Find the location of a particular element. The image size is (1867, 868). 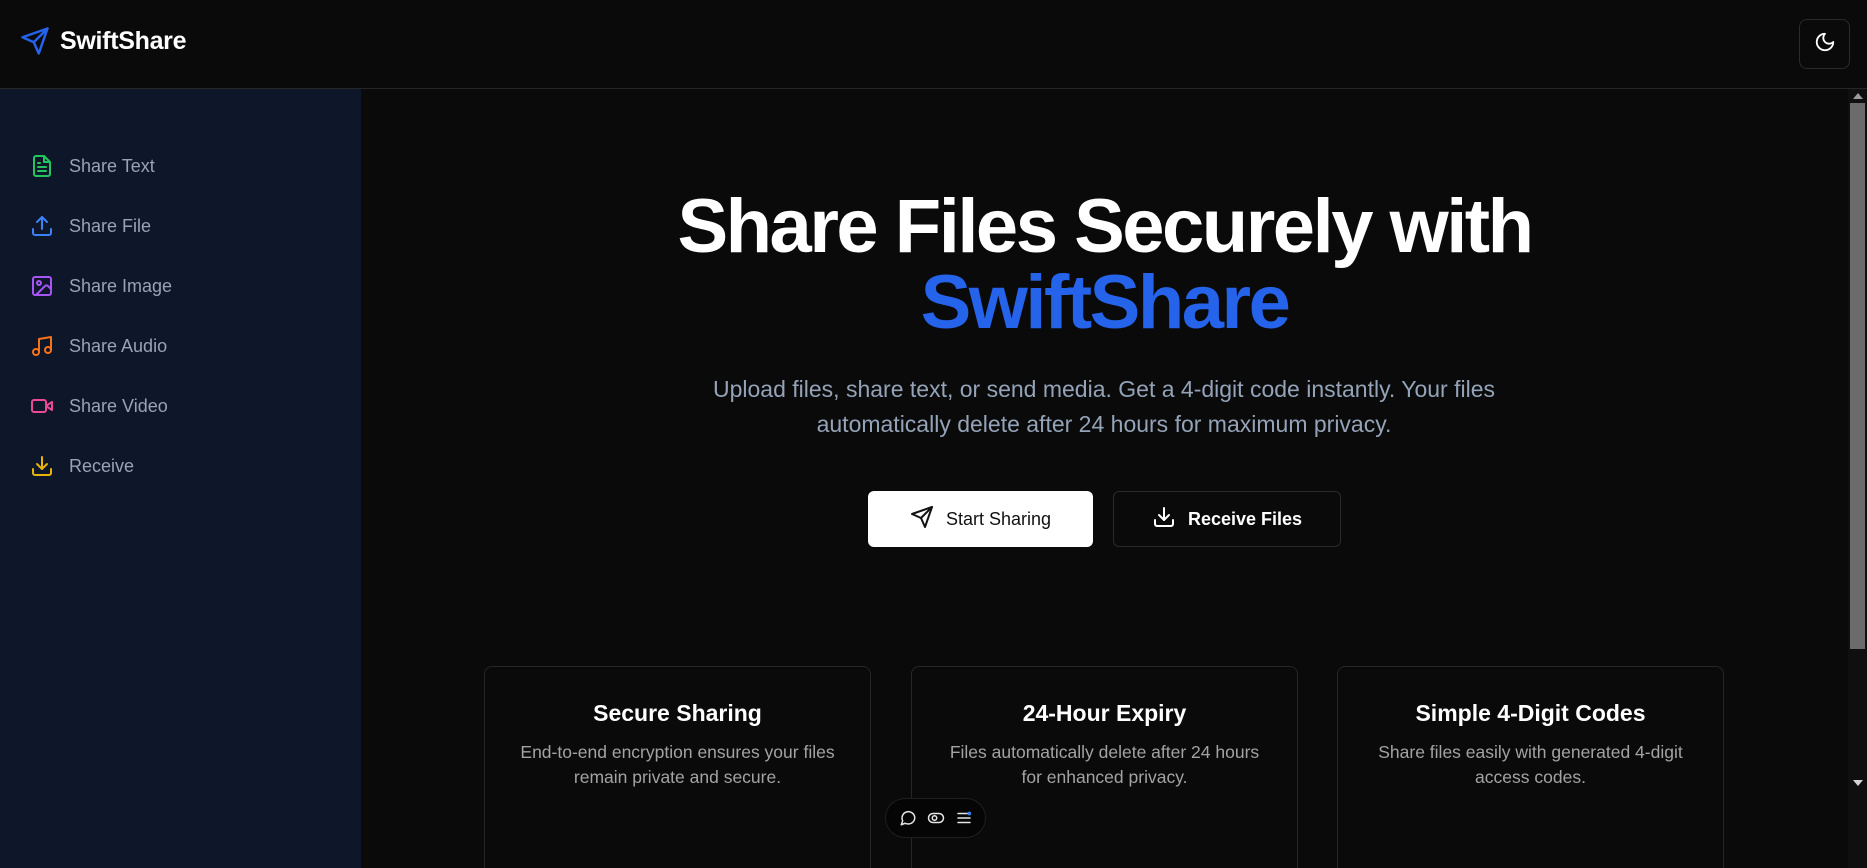

moon-icon is located at coordinates (1825, 44).